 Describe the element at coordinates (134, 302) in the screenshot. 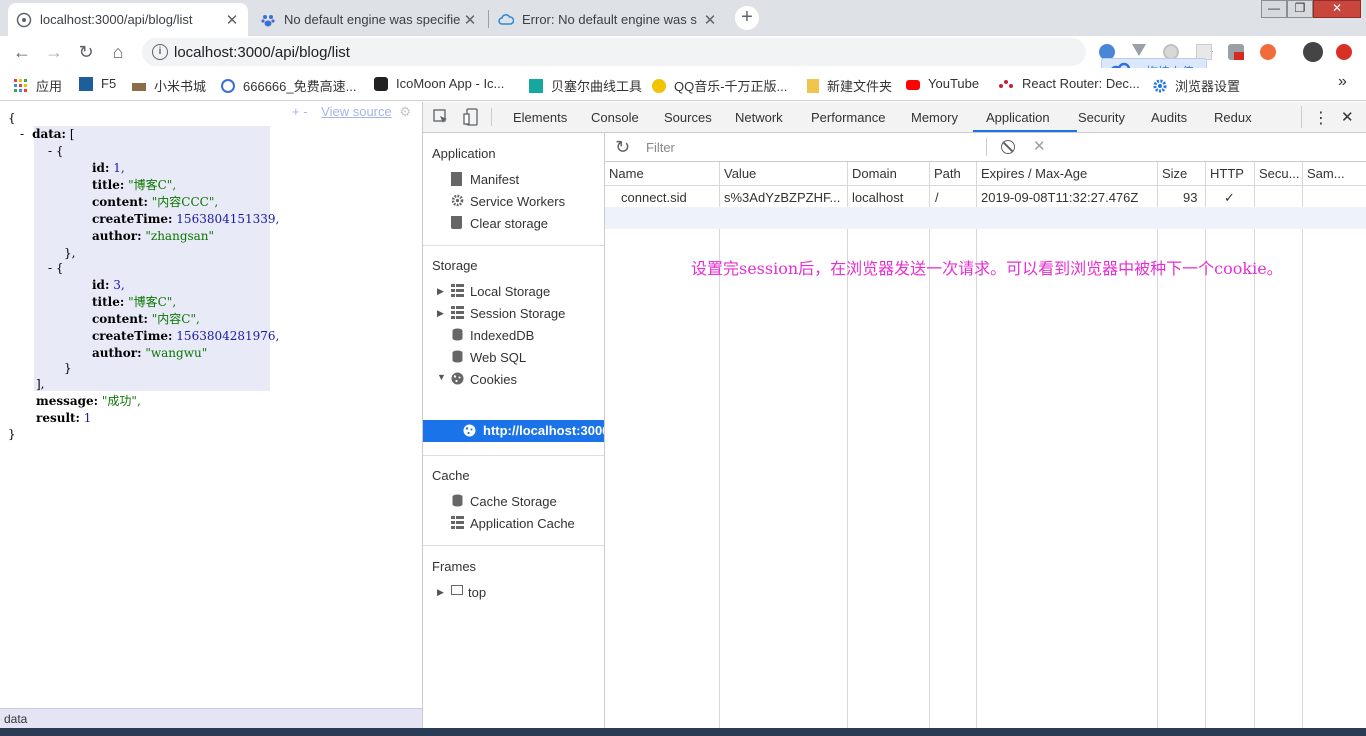

I see `json-line-title: title: "博客C",` at that location.